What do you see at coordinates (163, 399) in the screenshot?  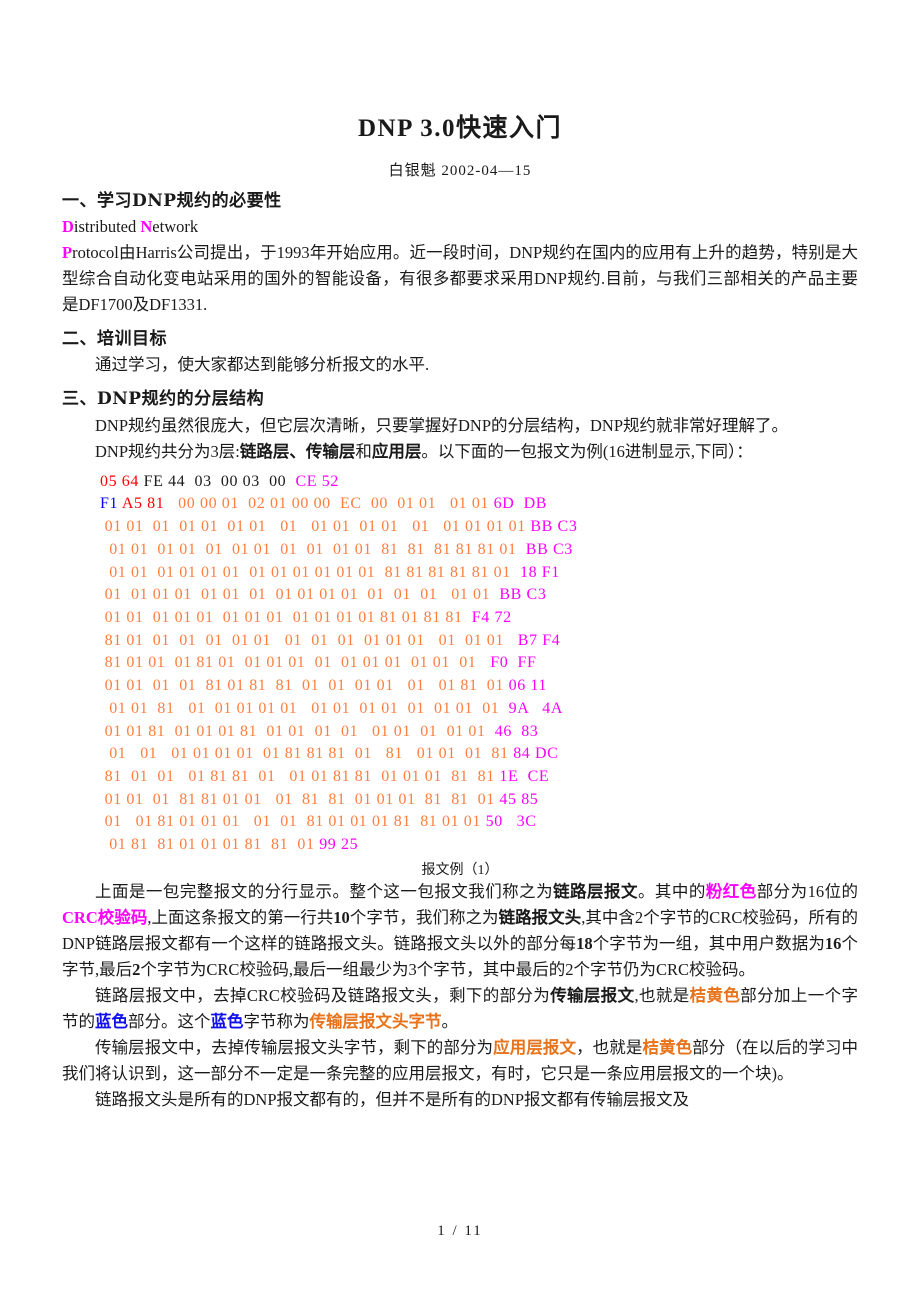 I see `section-heading: 三、DNP规约的分层结构` at bounding box center [163, 399].